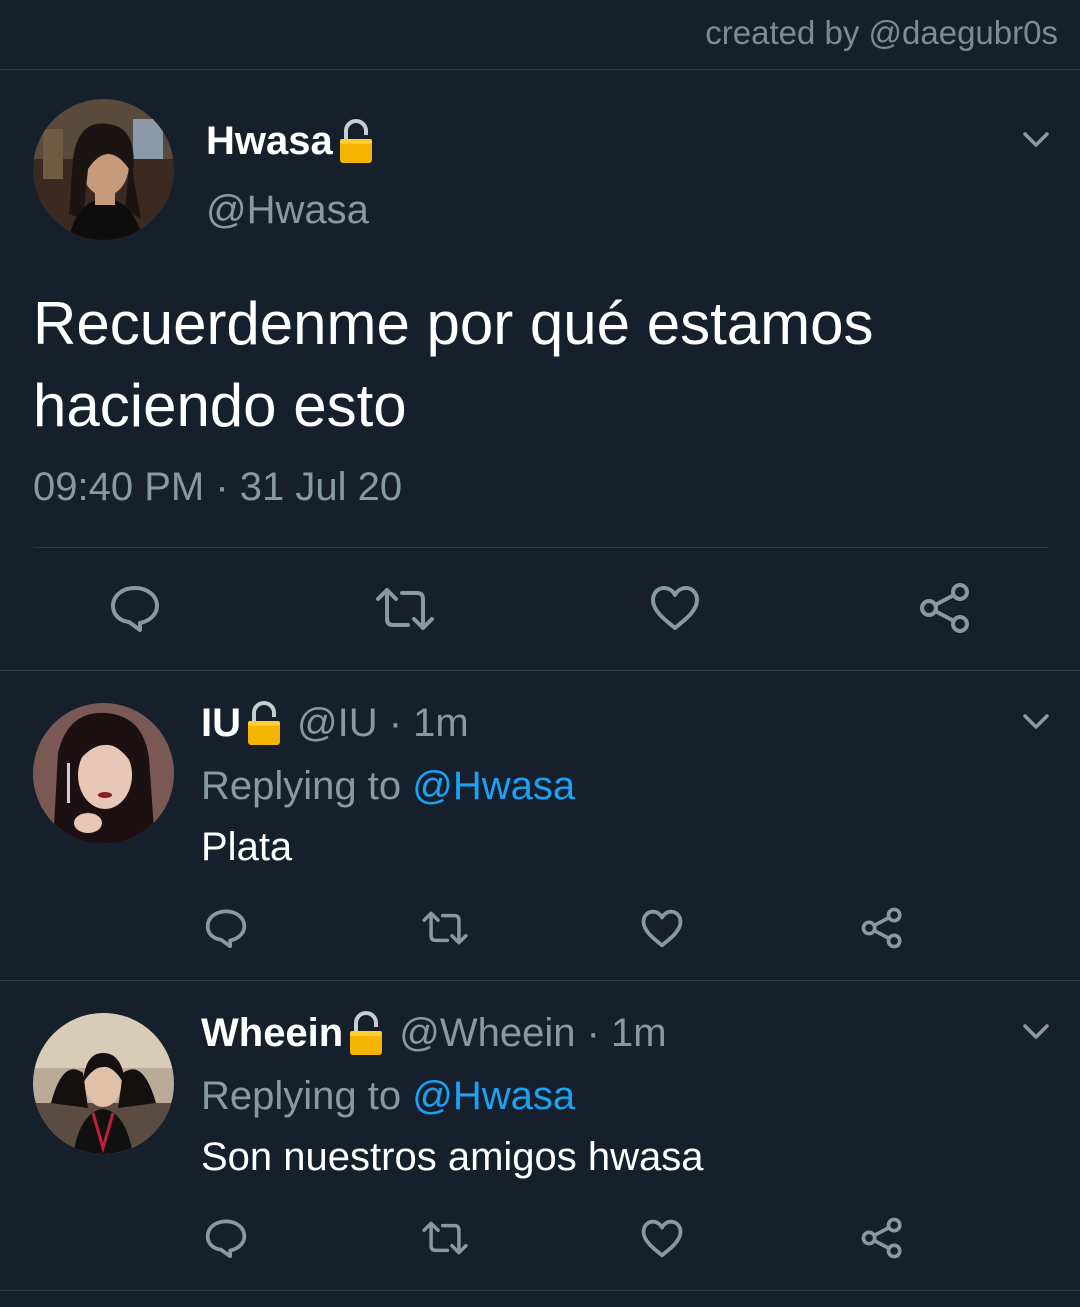  I want to click on reply-header: IU @IU · 1m, so click(335, 723).